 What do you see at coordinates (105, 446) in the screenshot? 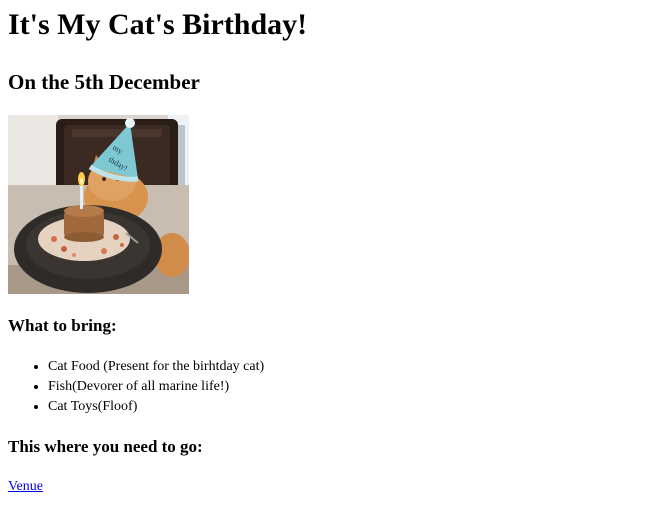
I see `go-heading: This where you need to go:` at bounding box center [105, 446].